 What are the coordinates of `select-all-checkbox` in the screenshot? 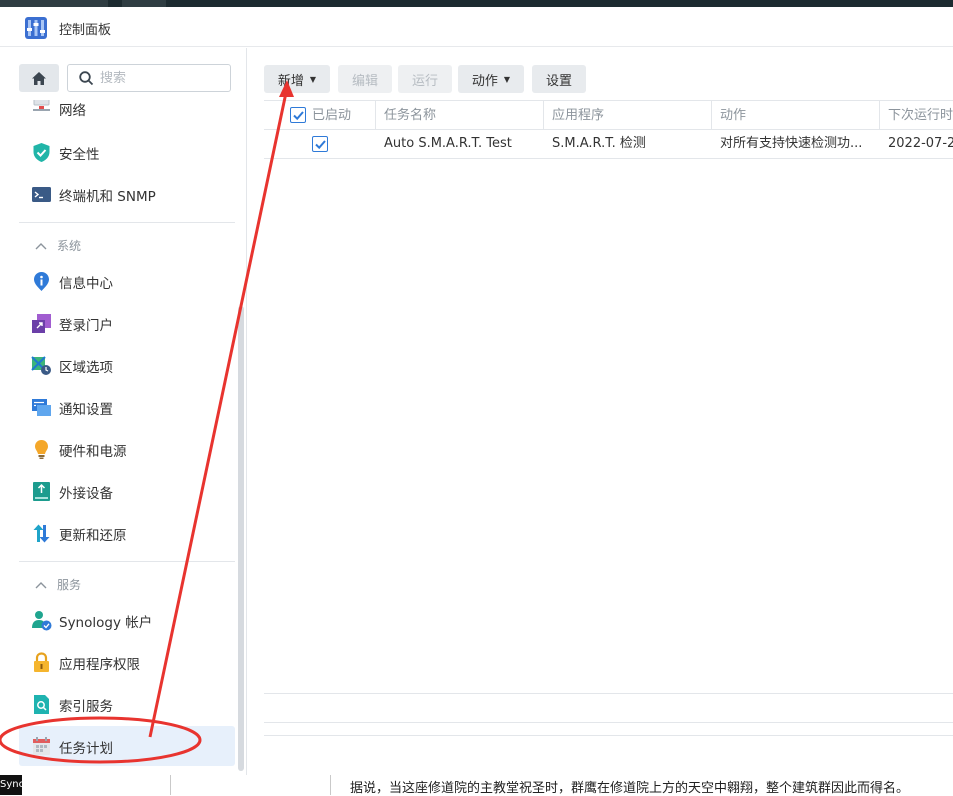 It's located at (298, 115).